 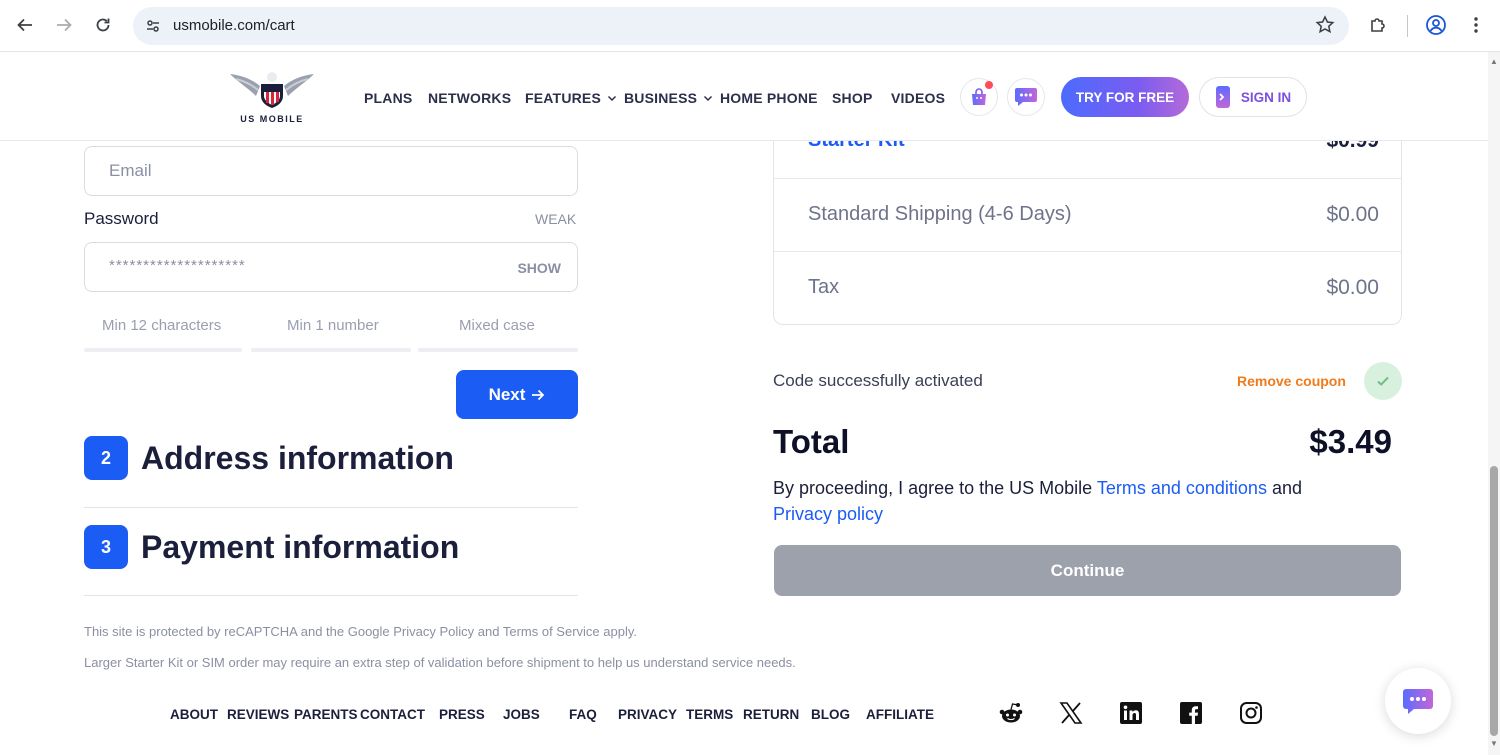 I want to click on sign-in-button: SIGN IN, so click(x=1253, y=97).